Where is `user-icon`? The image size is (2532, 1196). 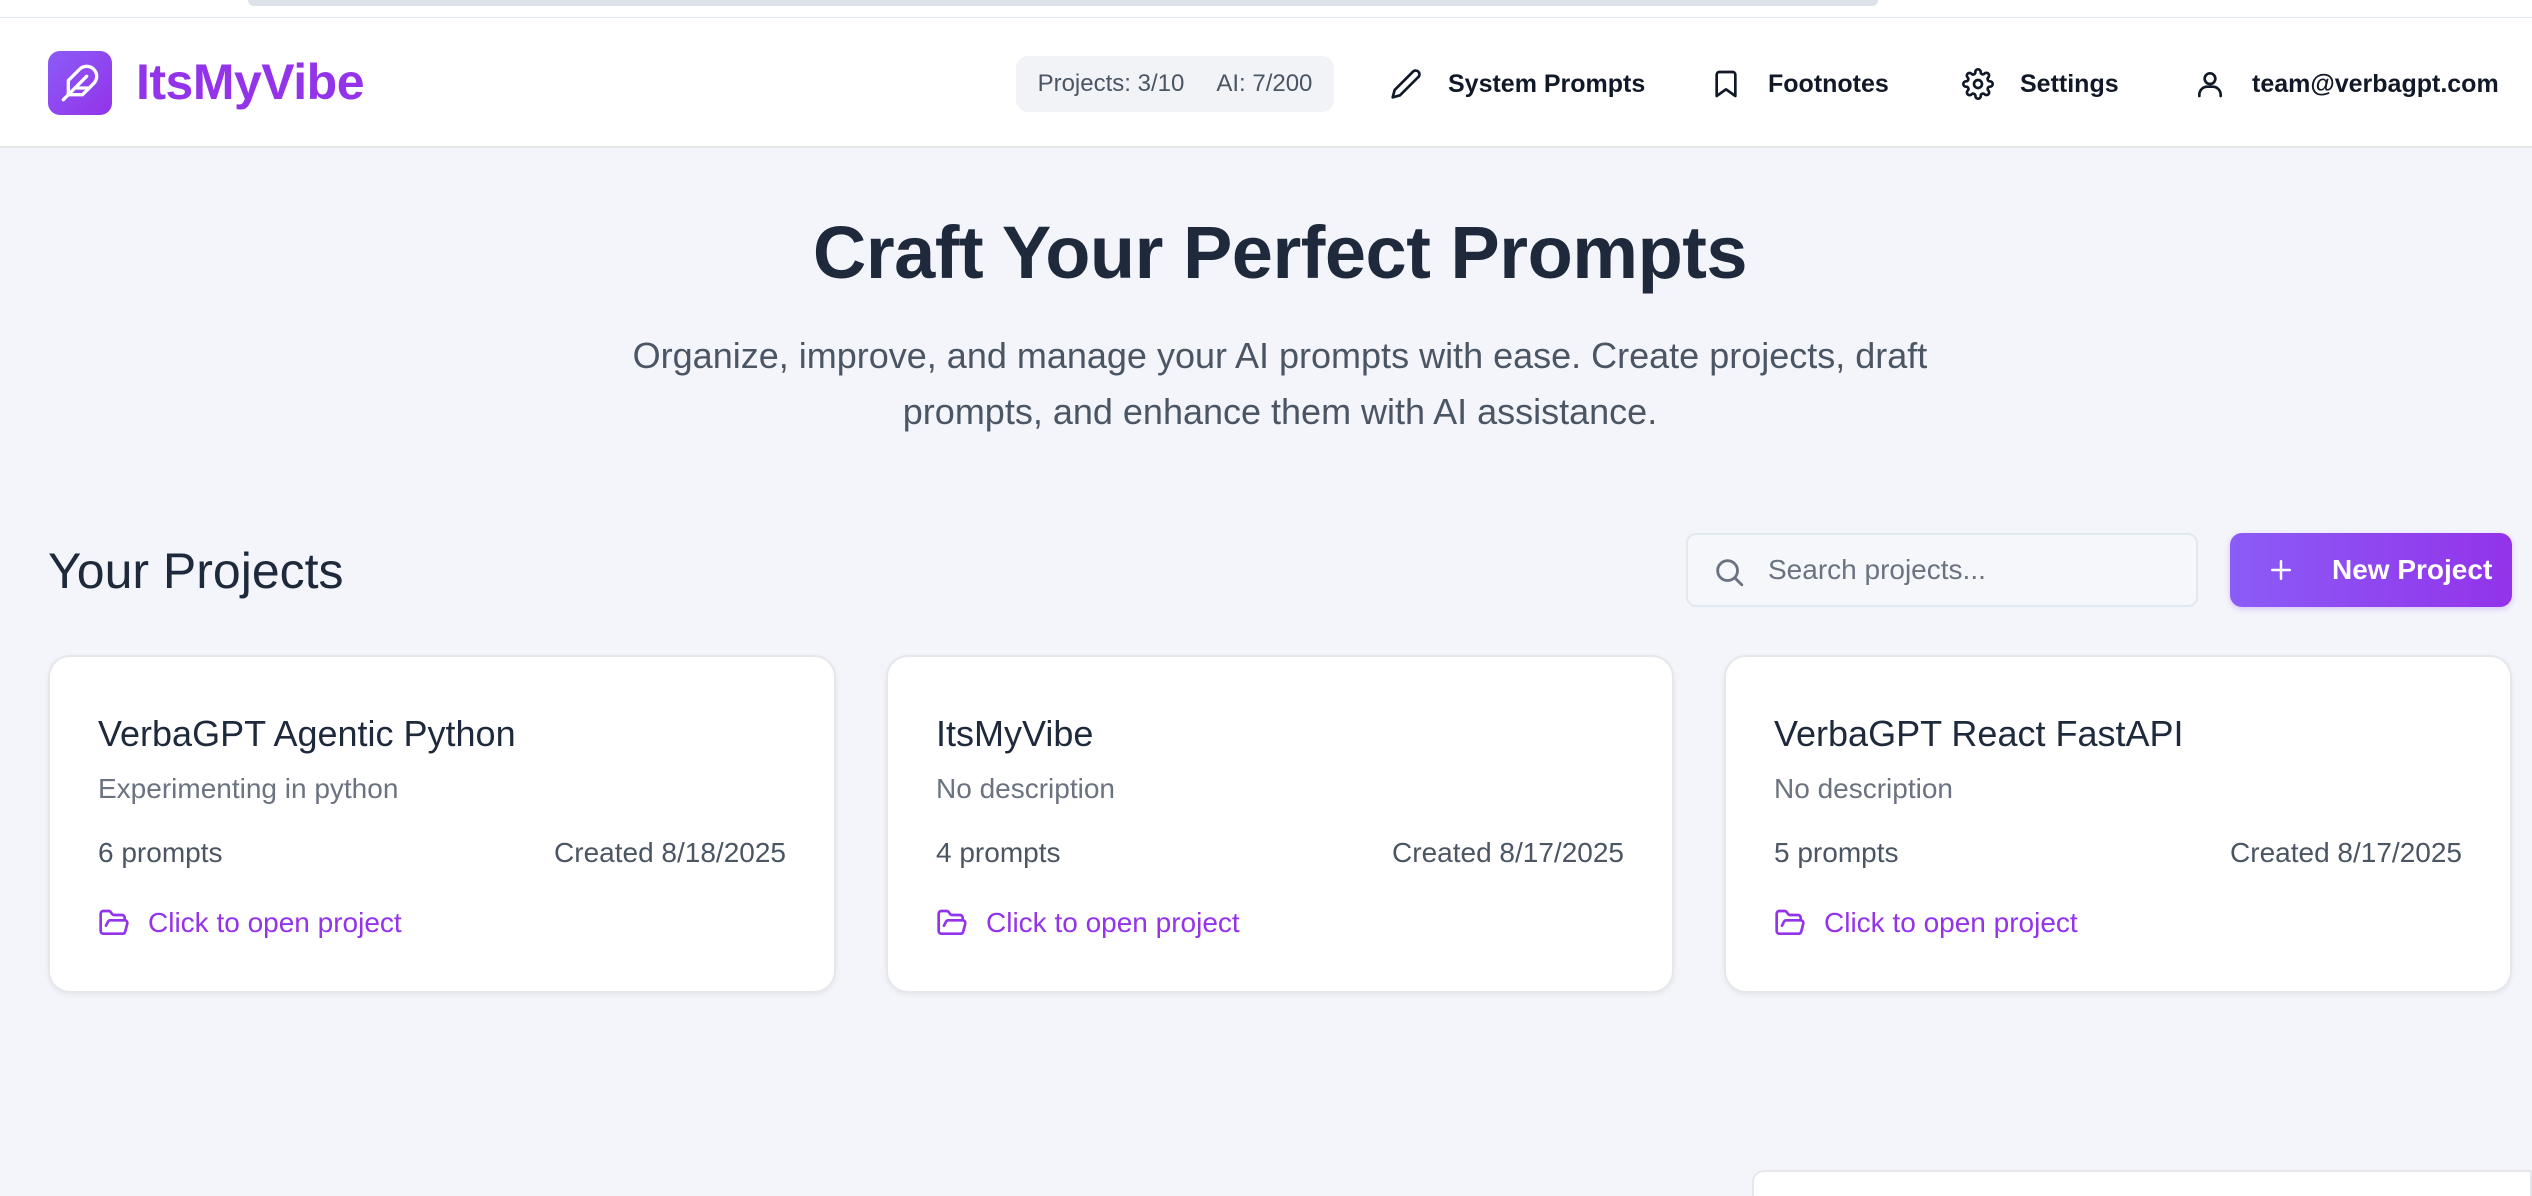
user-icon is located at coordinates (2210, 85).